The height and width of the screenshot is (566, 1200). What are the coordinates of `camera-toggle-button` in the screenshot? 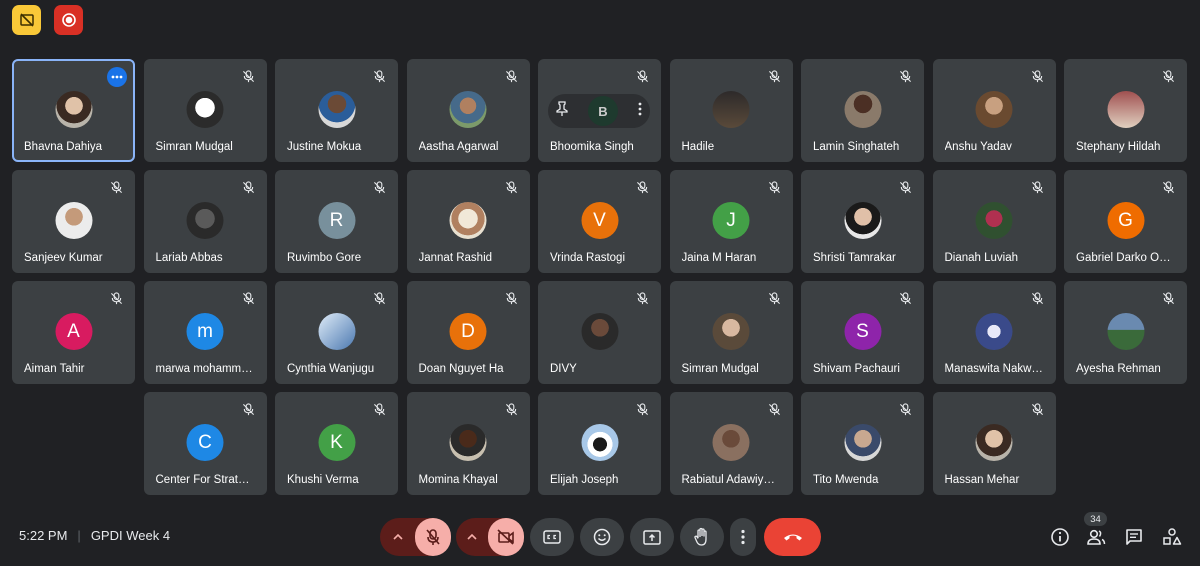 It's located at (506, 537).